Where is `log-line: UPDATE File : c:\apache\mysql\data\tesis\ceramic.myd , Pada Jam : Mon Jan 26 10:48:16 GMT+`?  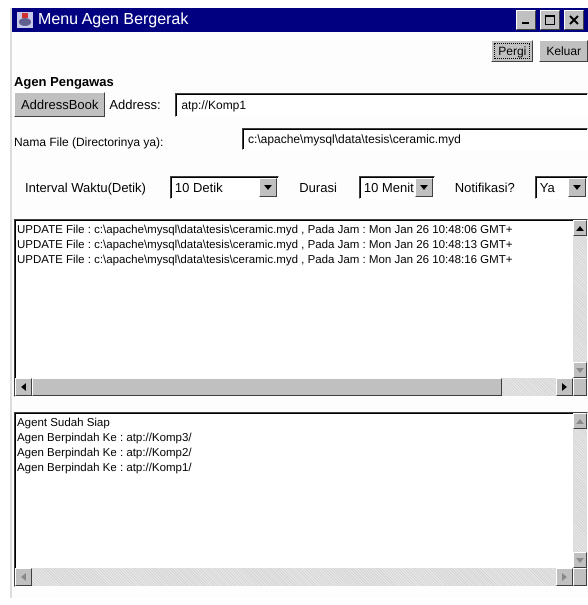
log-line: UPDATE File : c:\apache\mysql\data\tesis\ceramic.myd , Pada Jam : Mon Jan 26 10:48:16 GMT+ is located at coordinates (265, 260).